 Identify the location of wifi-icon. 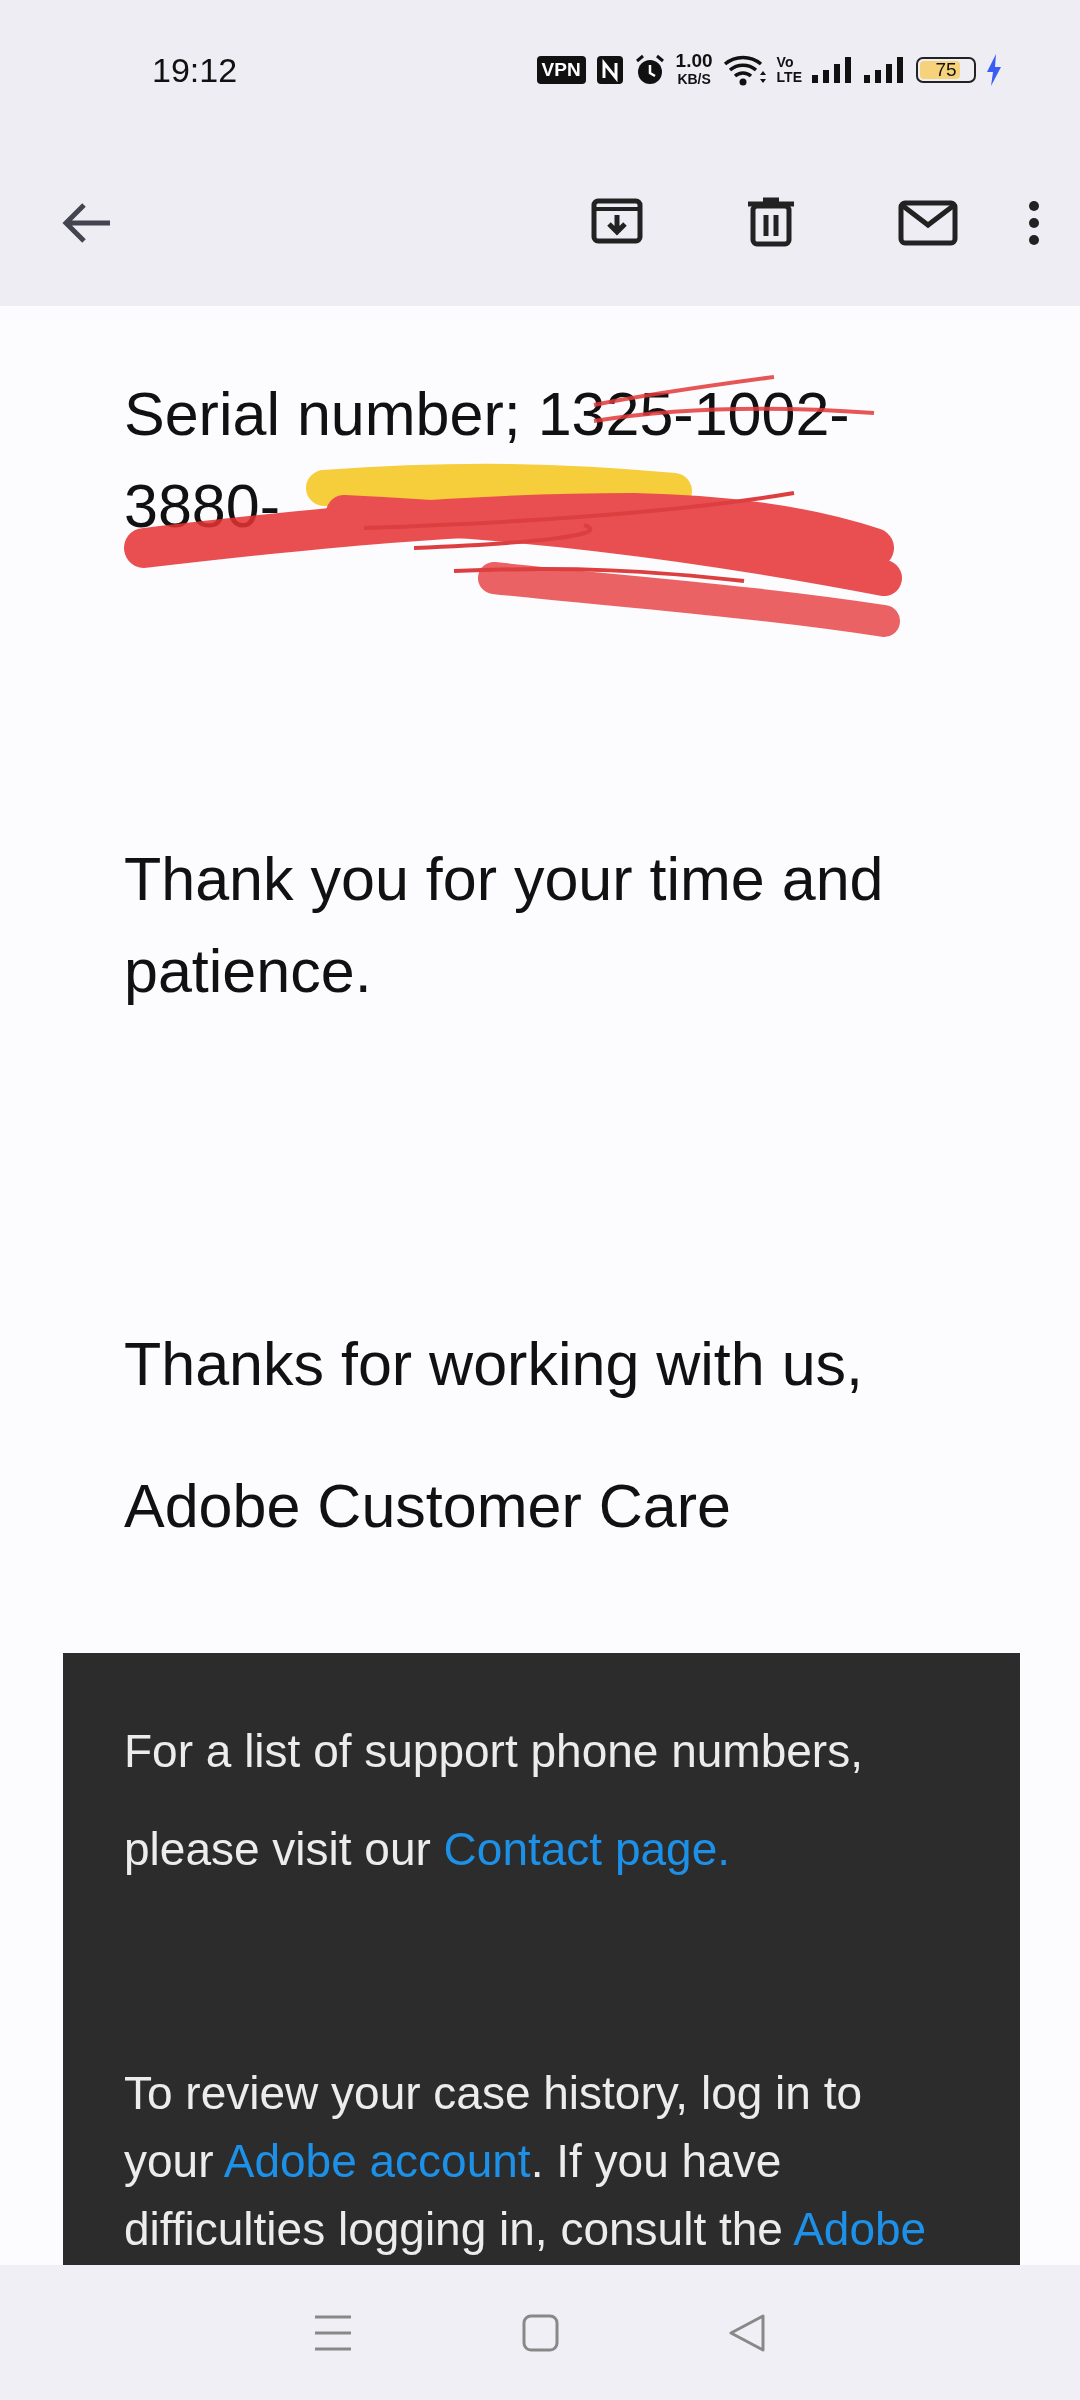
(744, 70).